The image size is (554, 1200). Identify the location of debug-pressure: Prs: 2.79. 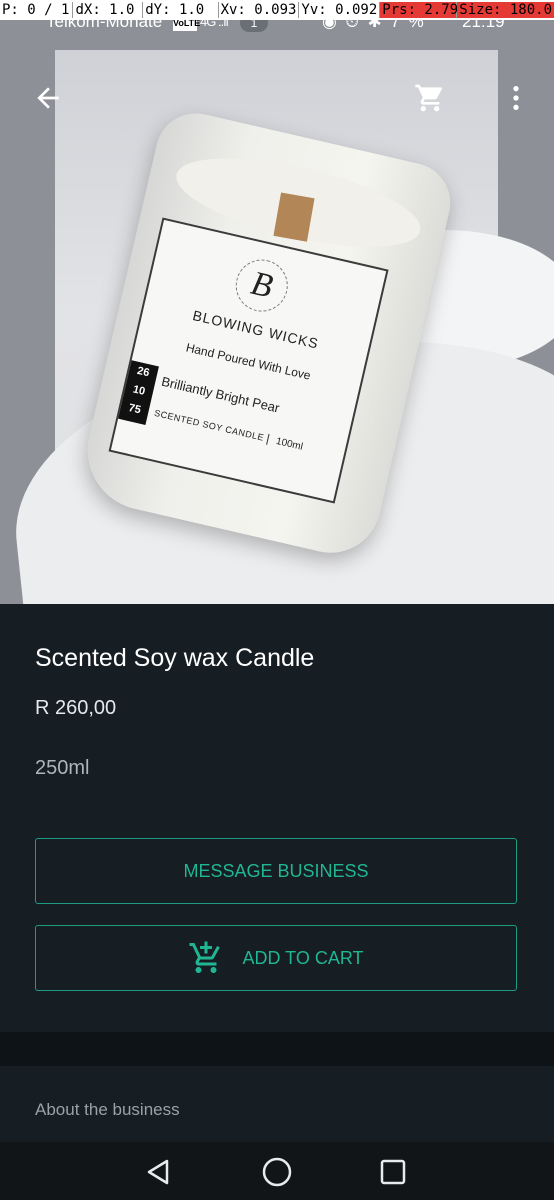
(419, 10).